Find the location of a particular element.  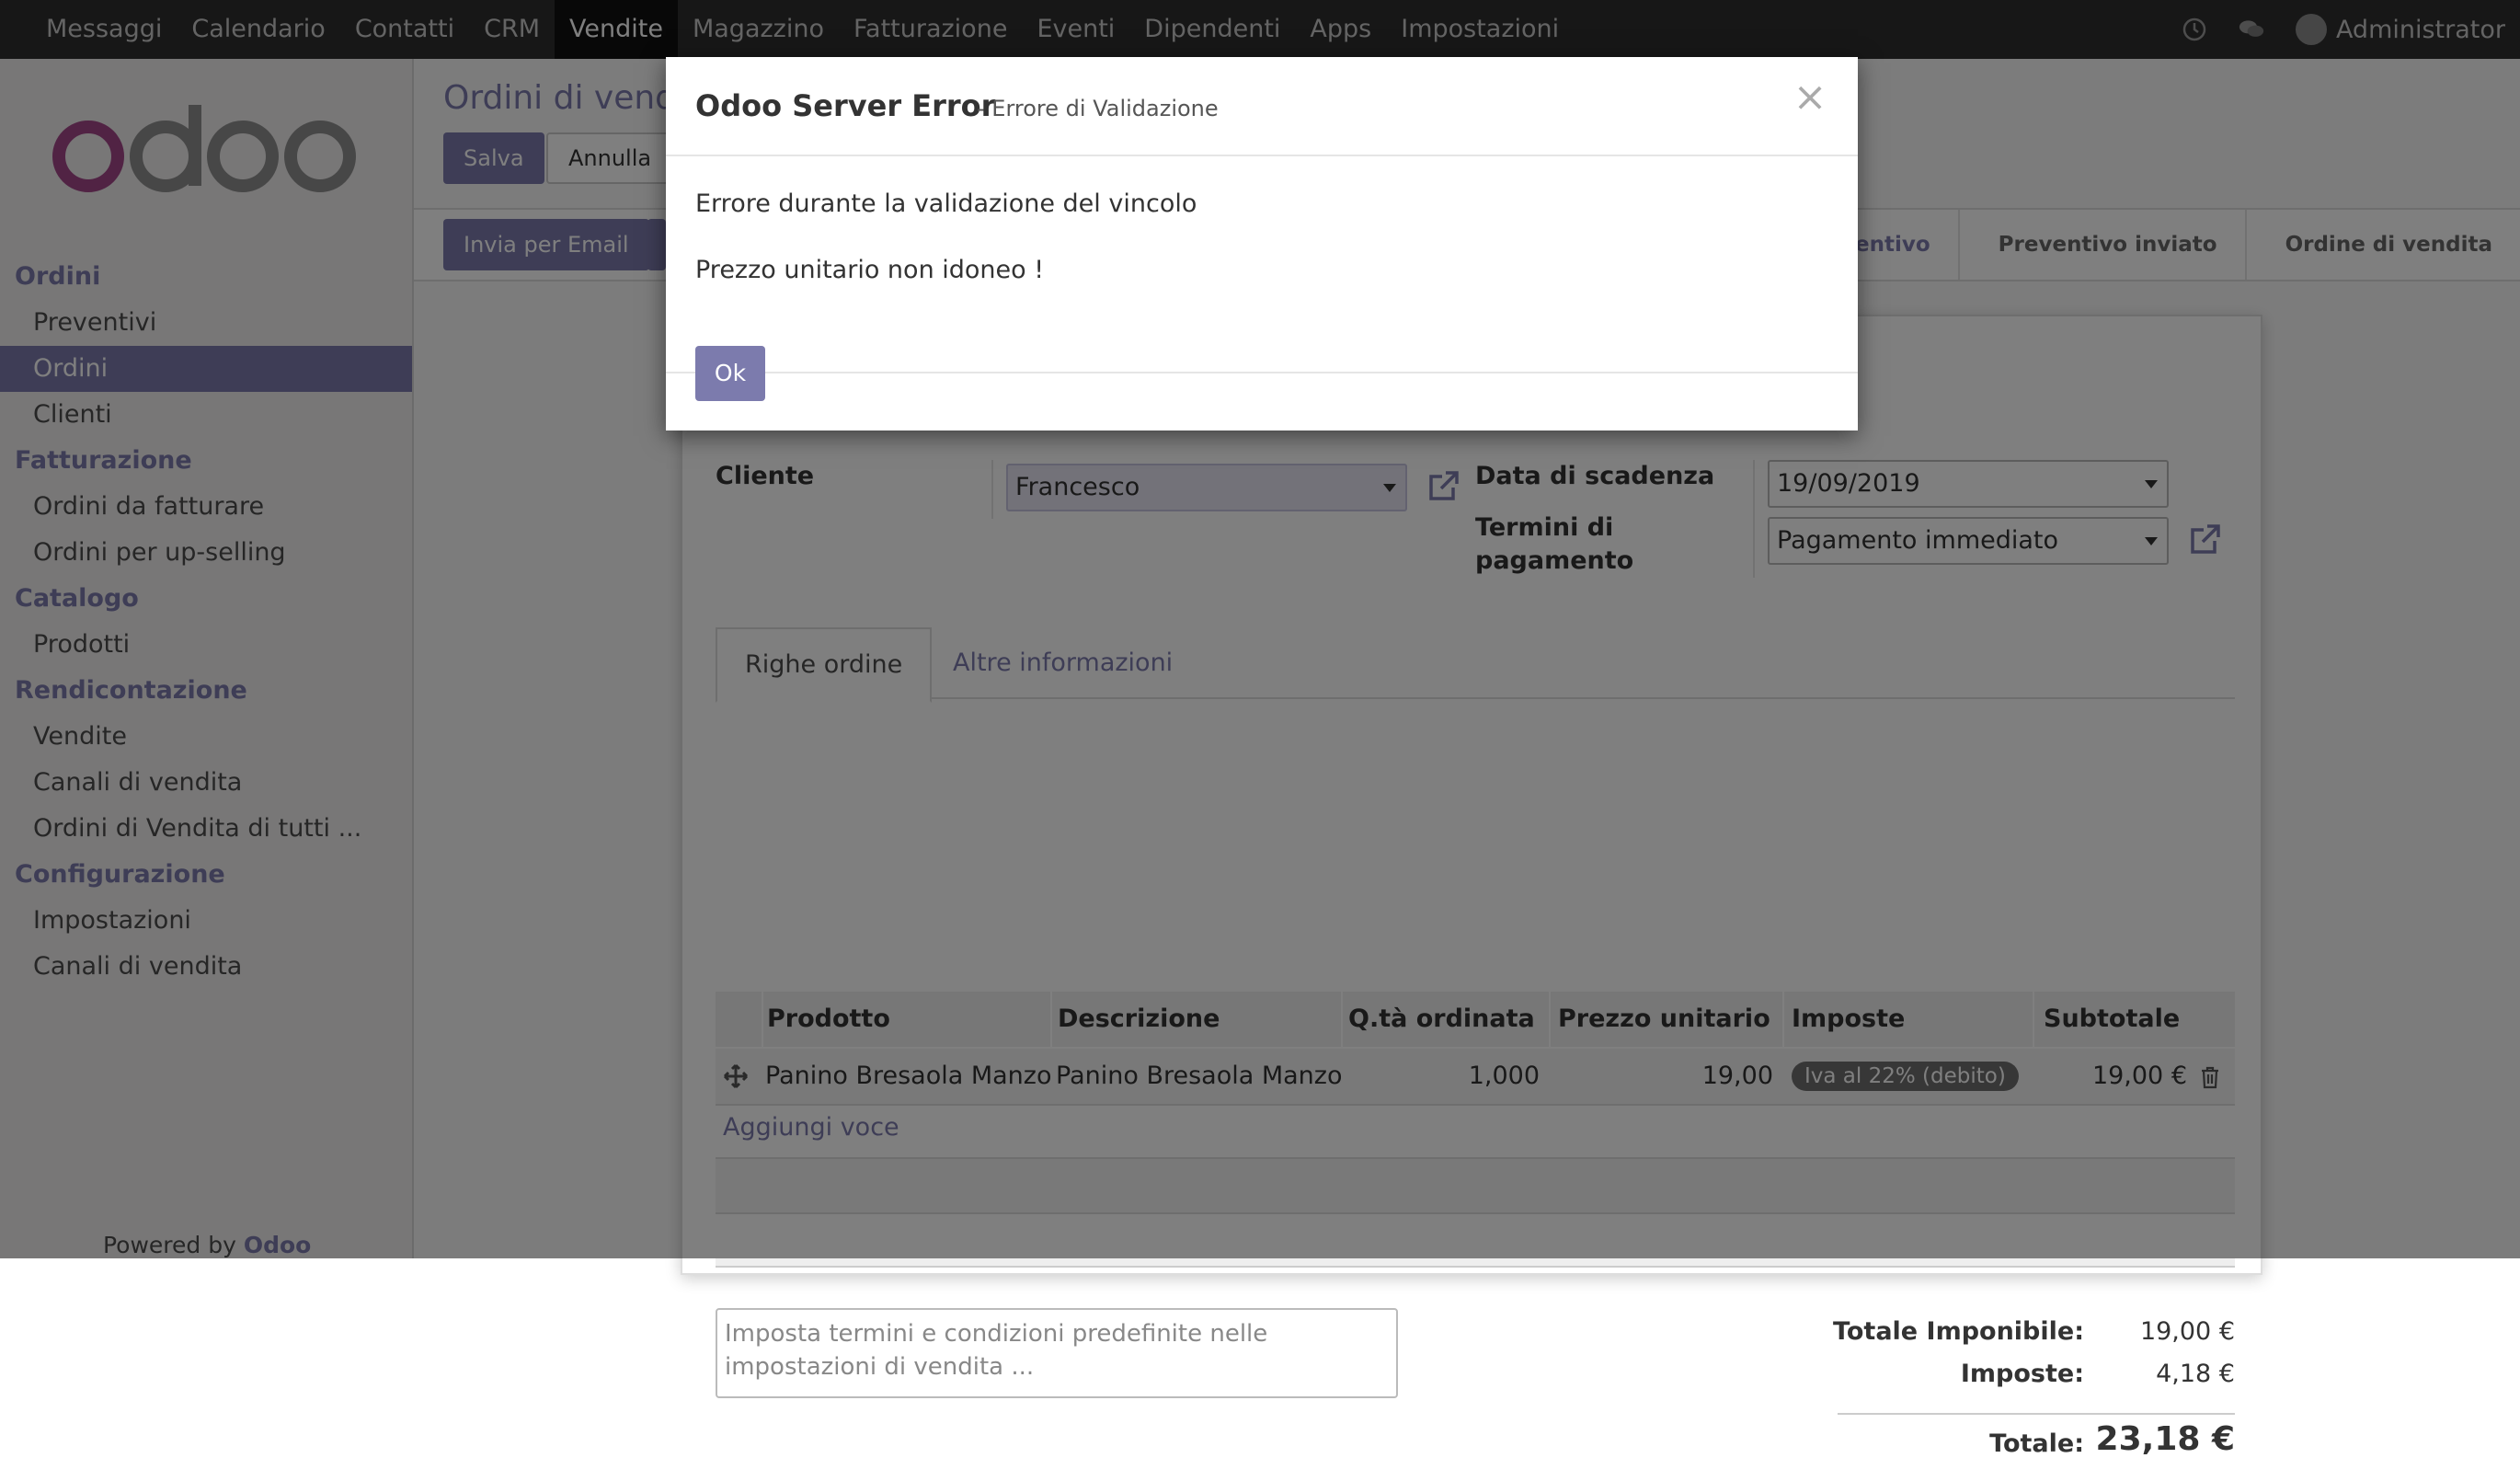

close-icon: × is located at coordinates (1810, 97).